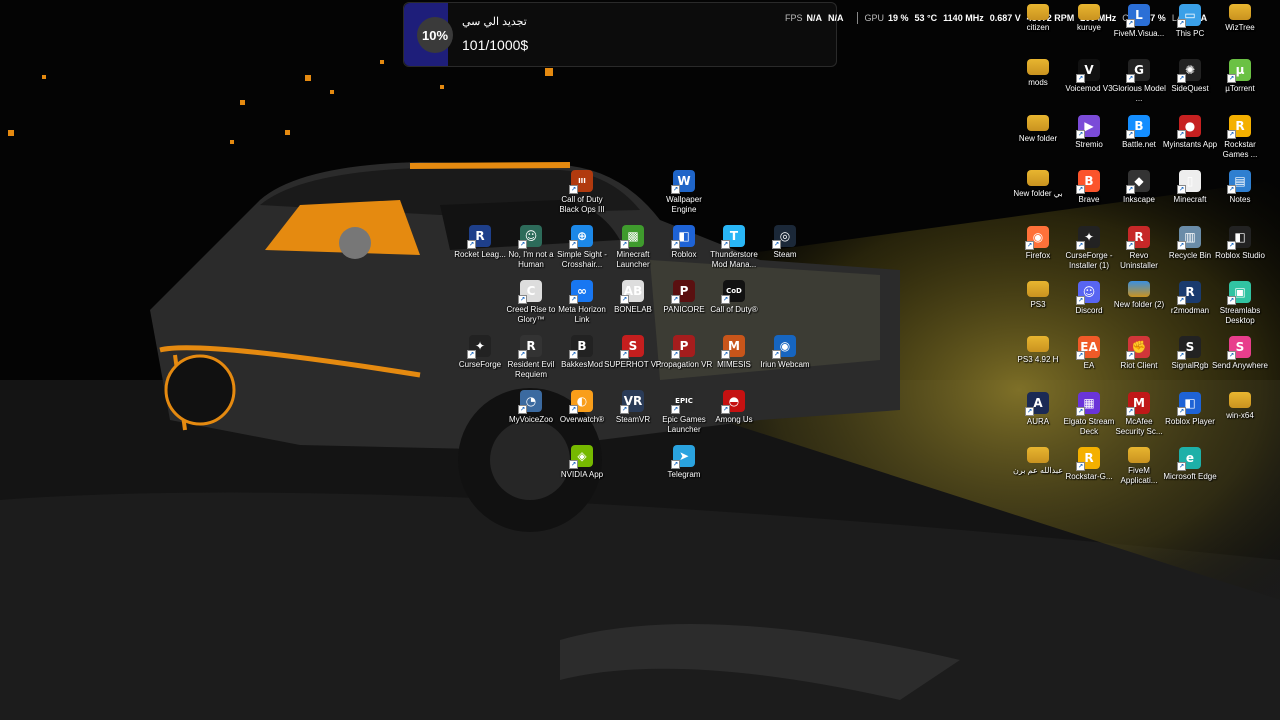 The image size is (1280, 720). Describe the element at coordinates (633, 407) in the screenshot. I see `desktop-icon: VR ↗ SteamVR` at that location.